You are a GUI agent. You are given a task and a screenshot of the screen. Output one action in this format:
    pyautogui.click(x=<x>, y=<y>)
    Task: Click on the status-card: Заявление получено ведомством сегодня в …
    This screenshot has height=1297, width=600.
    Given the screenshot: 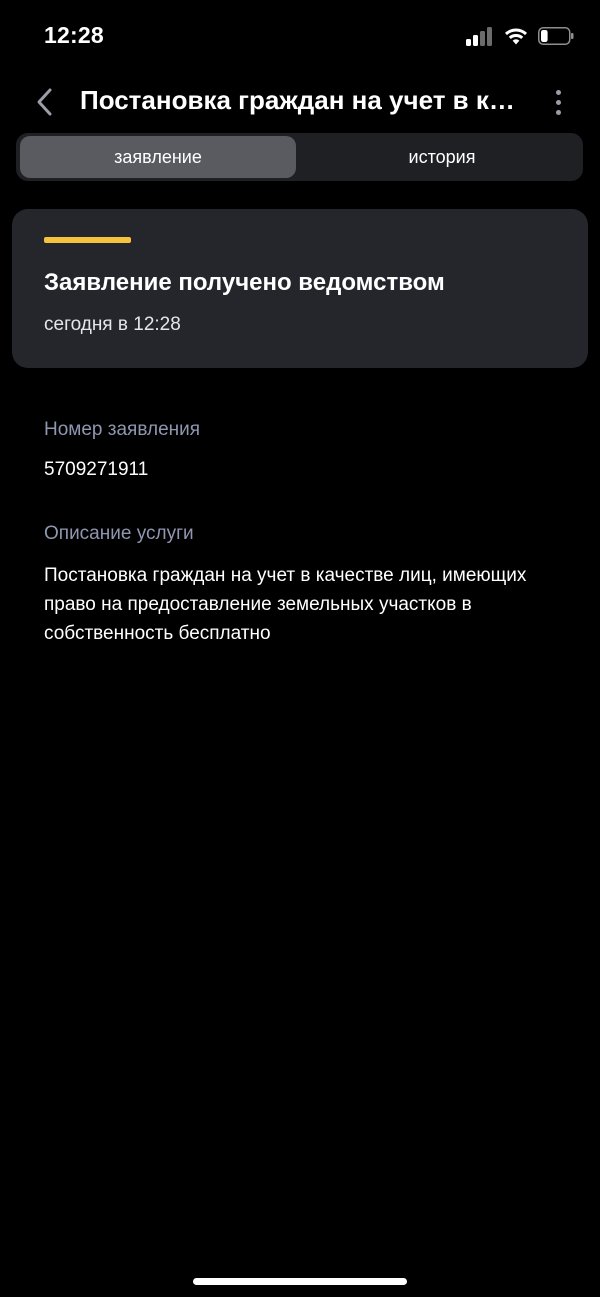 What is the action you would take?
    pyautogui.click(x=300, y=288)
    